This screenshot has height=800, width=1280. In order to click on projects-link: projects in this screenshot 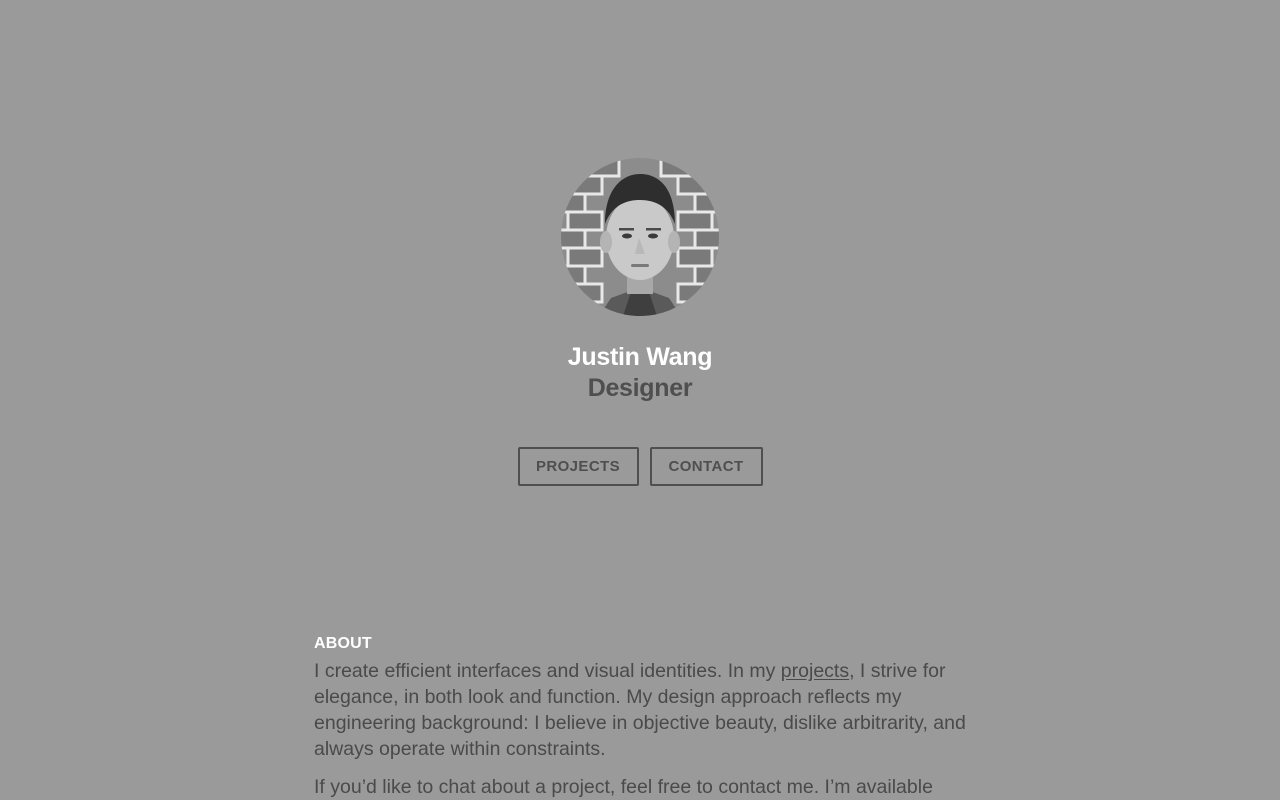, I will do `click(815, 671)`.